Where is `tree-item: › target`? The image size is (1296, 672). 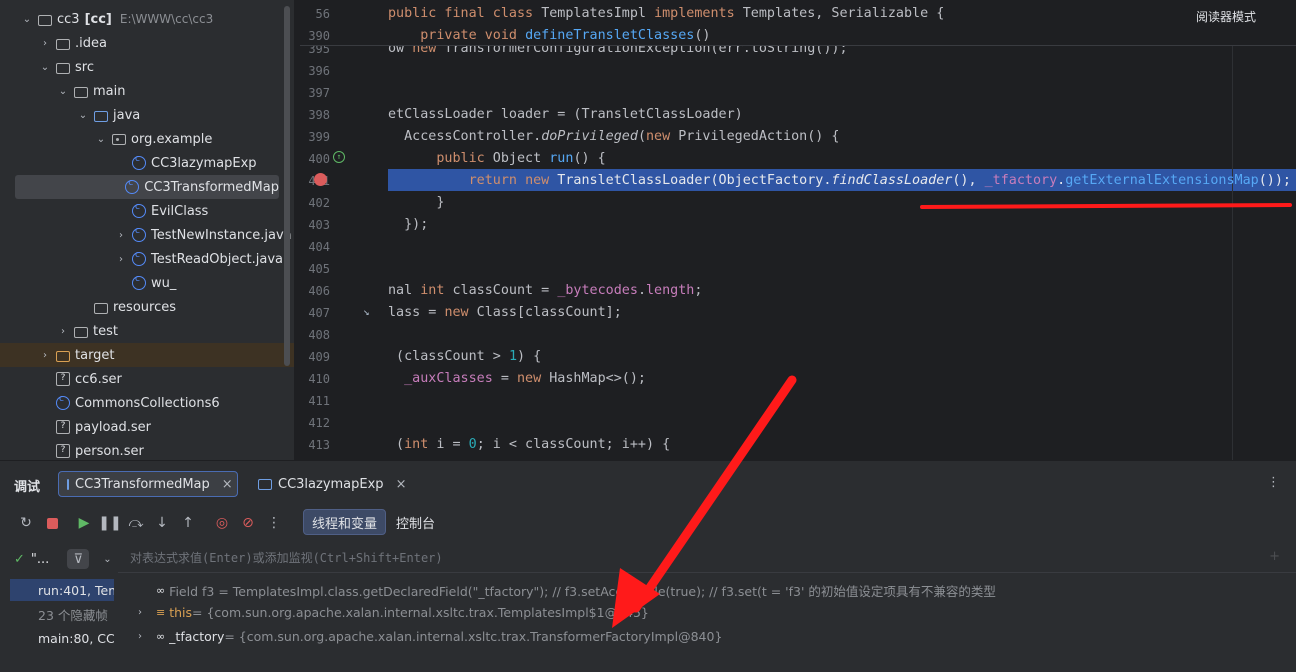 tree-item: › target is located at coordinates (147, 355).